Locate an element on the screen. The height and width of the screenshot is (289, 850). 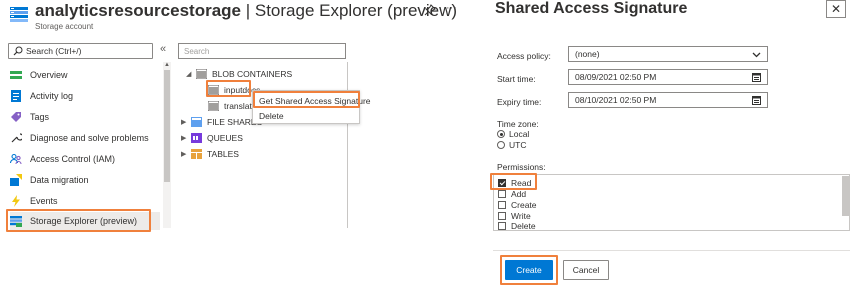
expanded-arrow-icon: ◢ is located at coordinates (191, 74).